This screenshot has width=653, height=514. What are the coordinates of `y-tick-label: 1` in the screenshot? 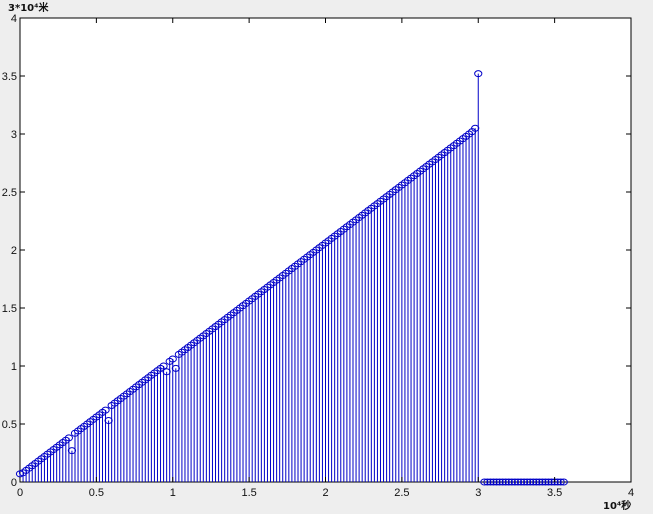 It's located at (14, 367).